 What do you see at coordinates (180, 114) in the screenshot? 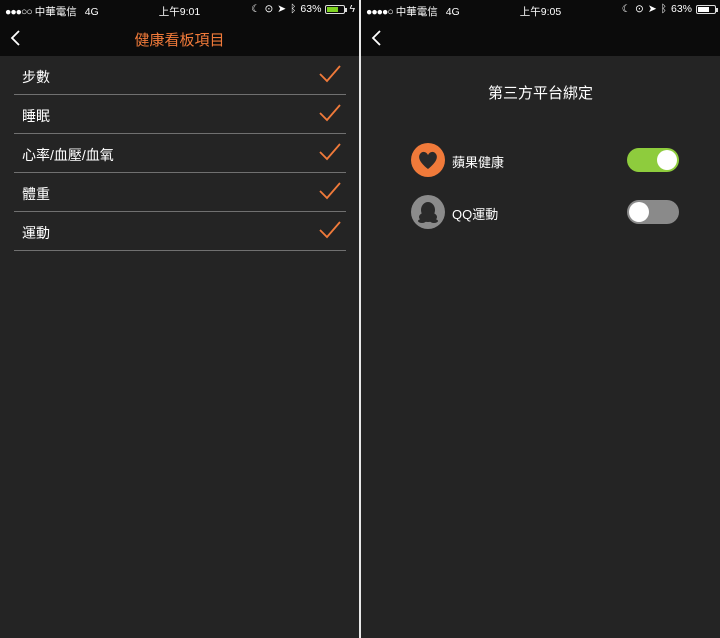
I see `list-item: 睡眠` at bounding box center [180, 114].